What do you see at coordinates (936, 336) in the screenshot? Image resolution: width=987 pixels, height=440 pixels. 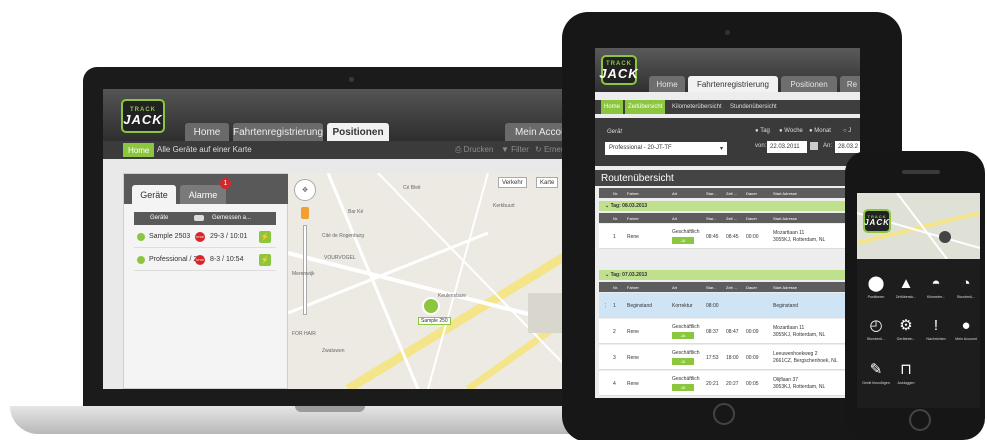 I see `menu-nachrichten: ! Nachrichten` at bounding box center [936, 336].